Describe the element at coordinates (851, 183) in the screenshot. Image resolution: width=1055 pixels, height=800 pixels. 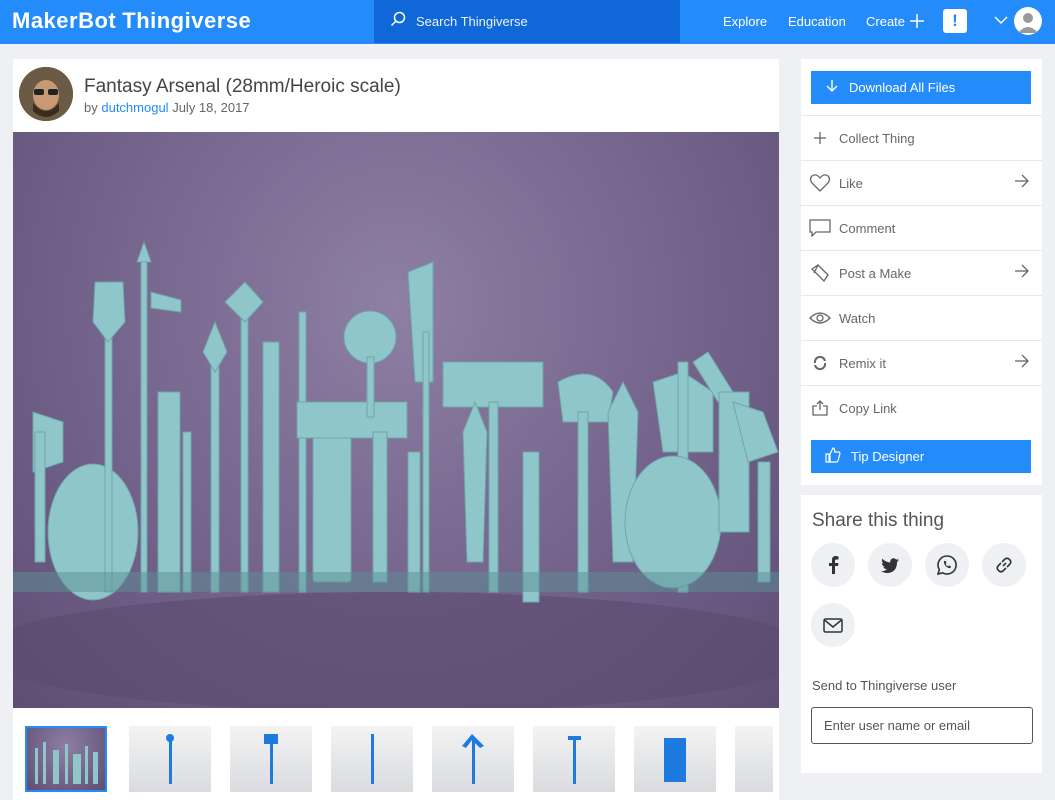
I see `like-label: Like` at that location.